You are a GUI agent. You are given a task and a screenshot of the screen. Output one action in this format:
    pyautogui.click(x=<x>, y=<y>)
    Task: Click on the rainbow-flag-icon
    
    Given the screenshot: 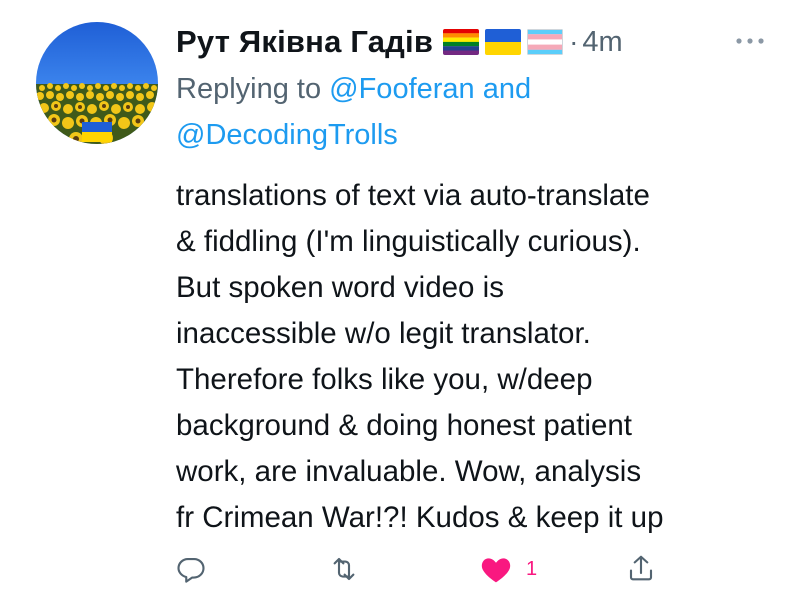 What is the action you would take?
    pyautogui.click(x=461, y=42)
    